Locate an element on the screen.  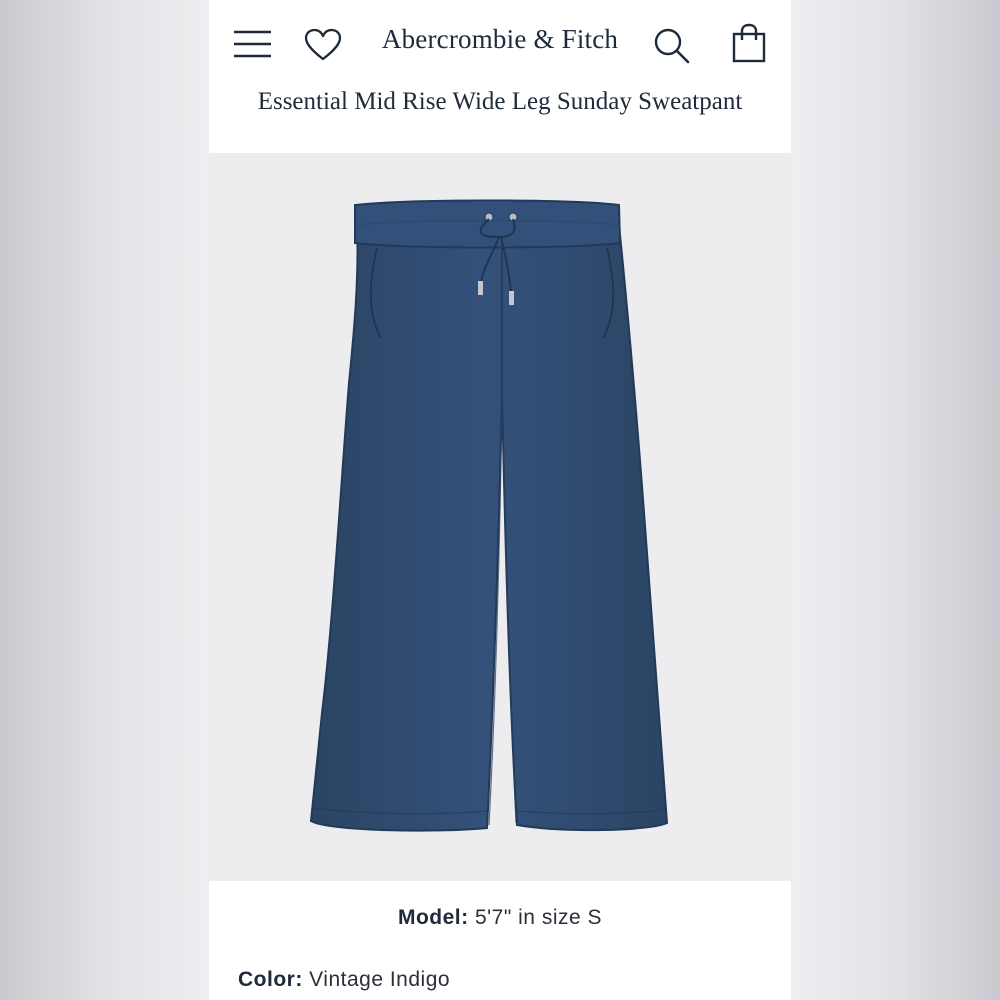
model-info: Model: 5'7" in size S is located at coordinates (500, 918).